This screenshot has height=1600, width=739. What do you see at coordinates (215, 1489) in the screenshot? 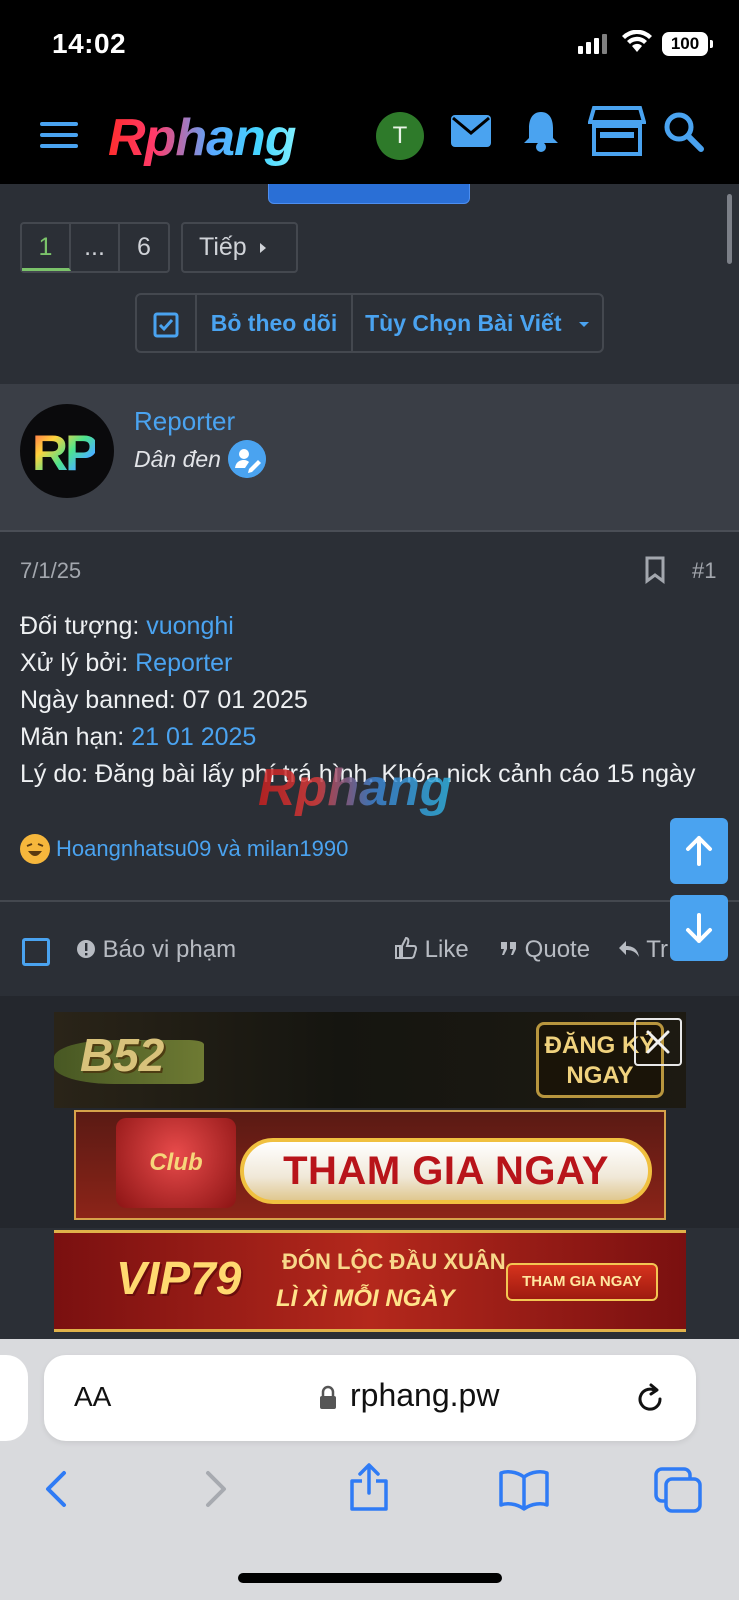
I see `forward-icon` at bounding box center [215, 1489].